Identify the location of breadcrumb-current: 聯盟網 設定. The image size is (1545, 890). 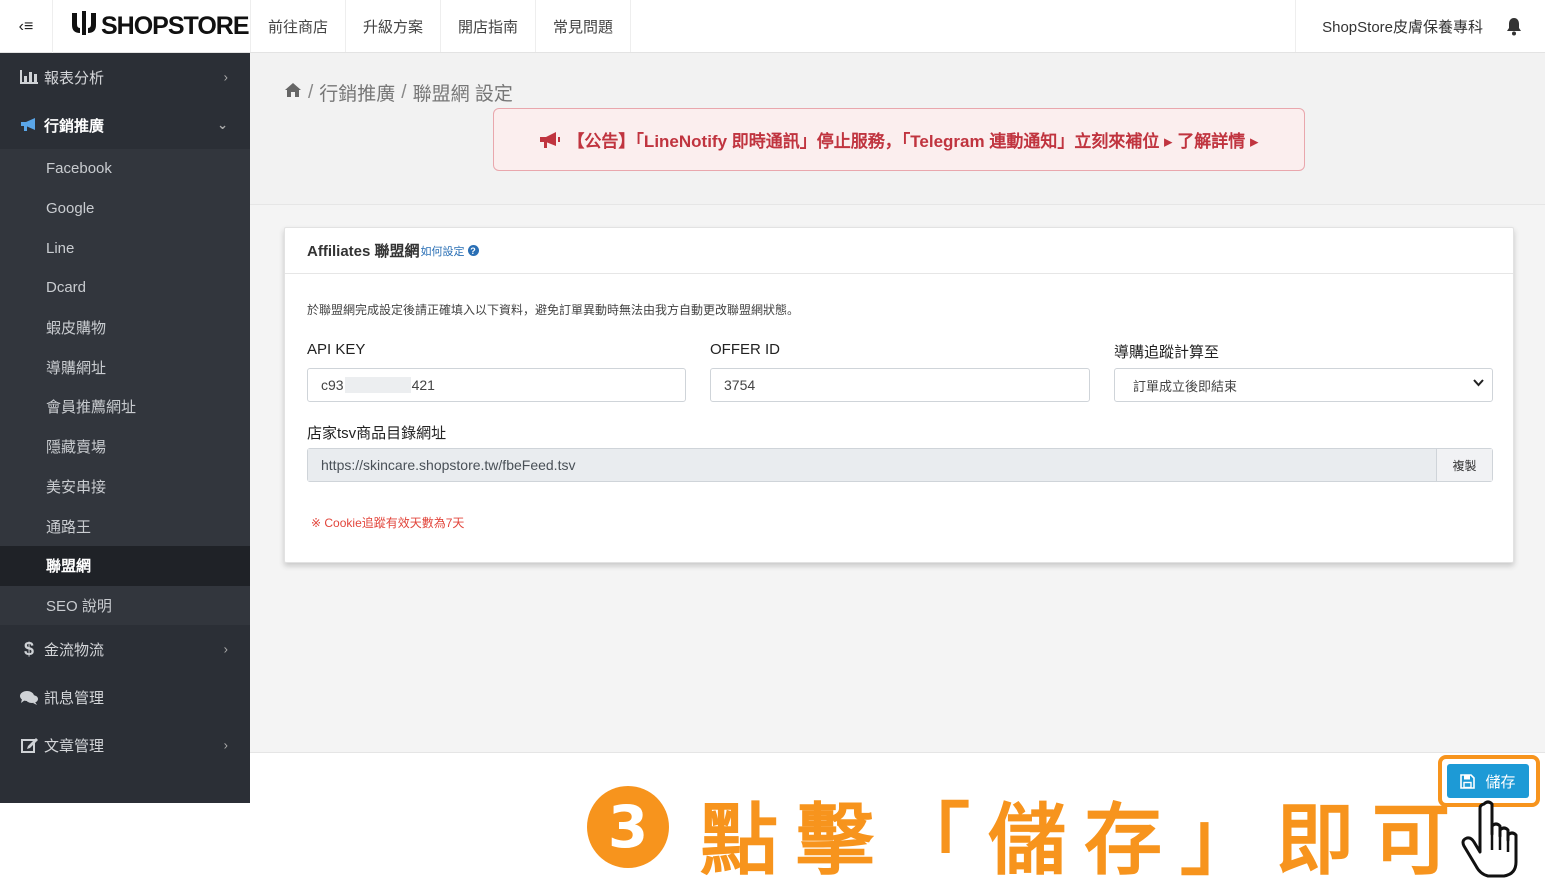
(462, 94).